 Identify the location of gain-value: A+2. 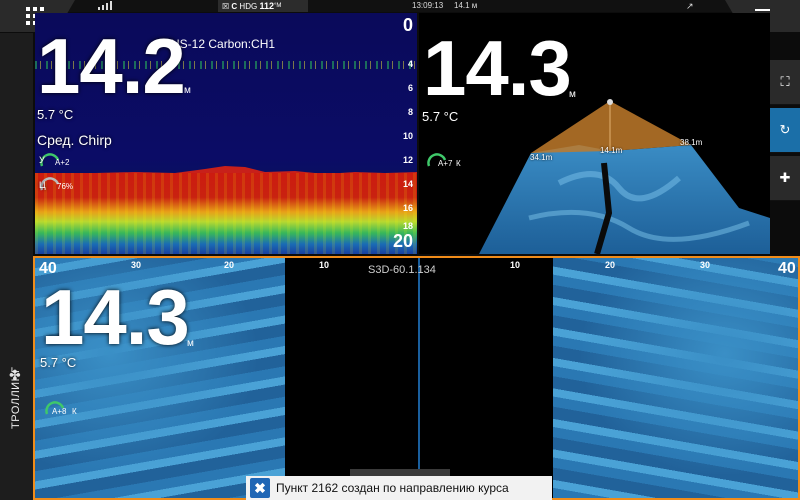
(62, 162).